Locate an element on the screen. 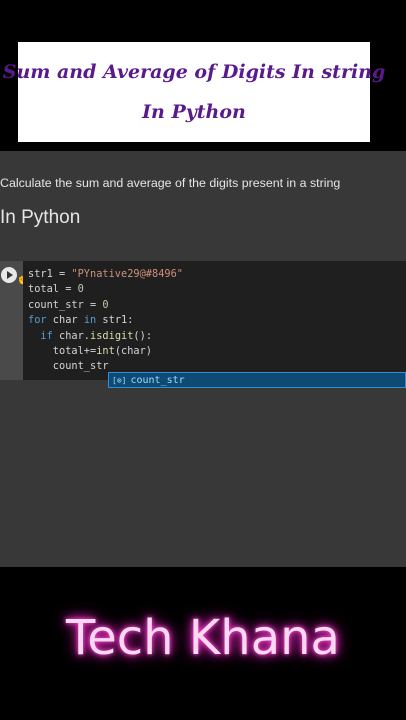 This screenshot has height=720, width=406. code-line-7: count_str is located at coordinates (68, 366).